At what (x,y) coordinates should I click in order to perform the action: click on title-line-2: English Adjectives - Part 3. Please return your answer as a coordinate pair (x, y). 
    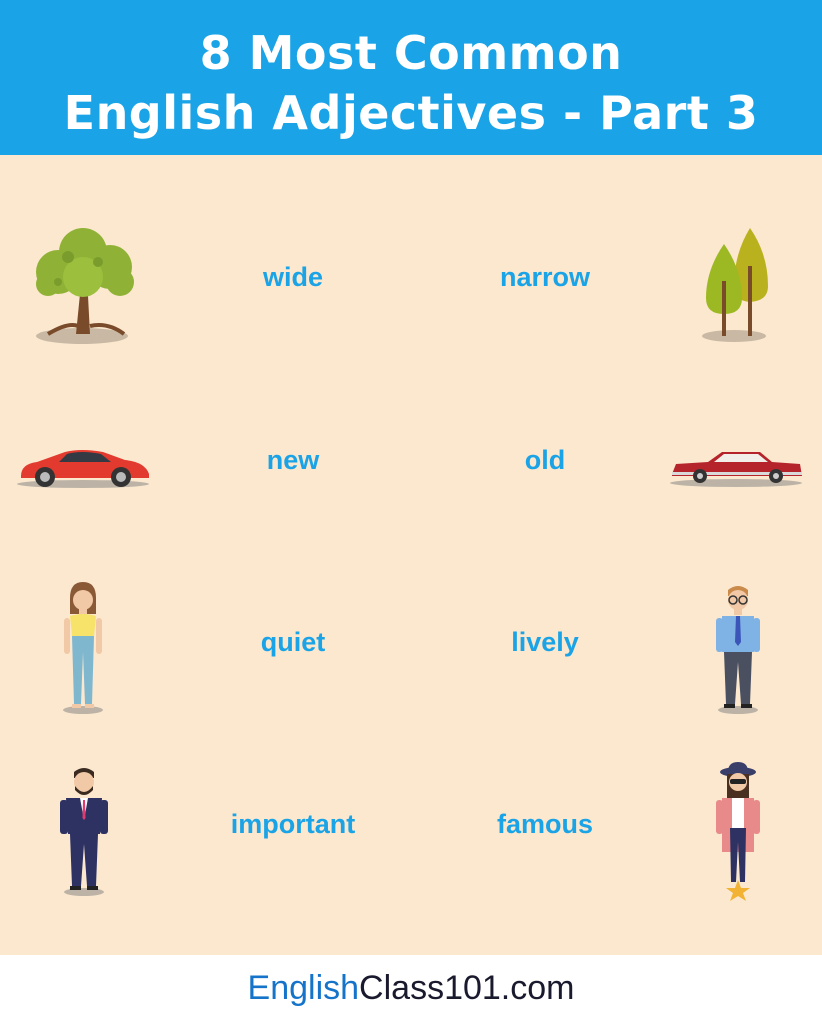
    Looking at the image, I should click on (411, 113).